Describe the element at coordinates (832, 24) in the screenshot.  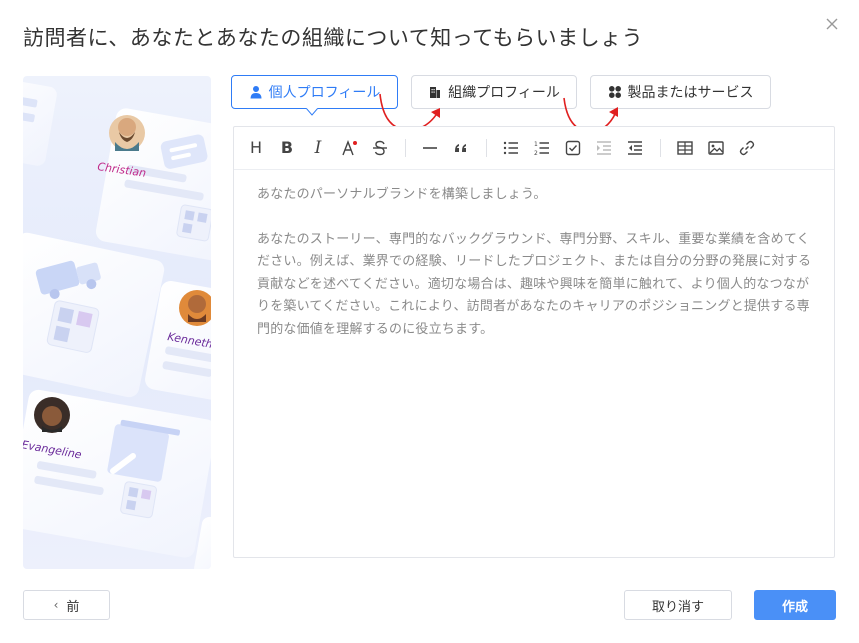
I see `close-icon` at that location.